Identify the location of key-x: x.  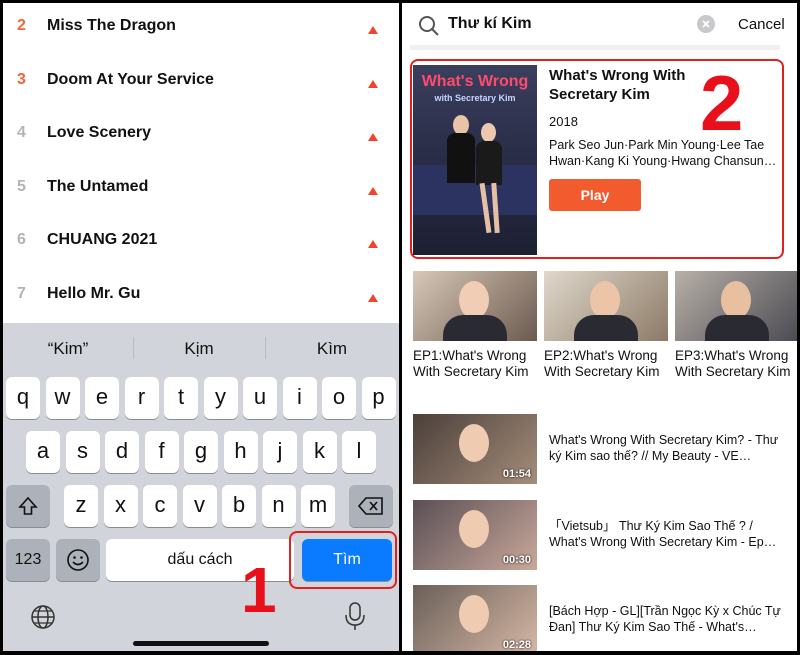
(120, 506).